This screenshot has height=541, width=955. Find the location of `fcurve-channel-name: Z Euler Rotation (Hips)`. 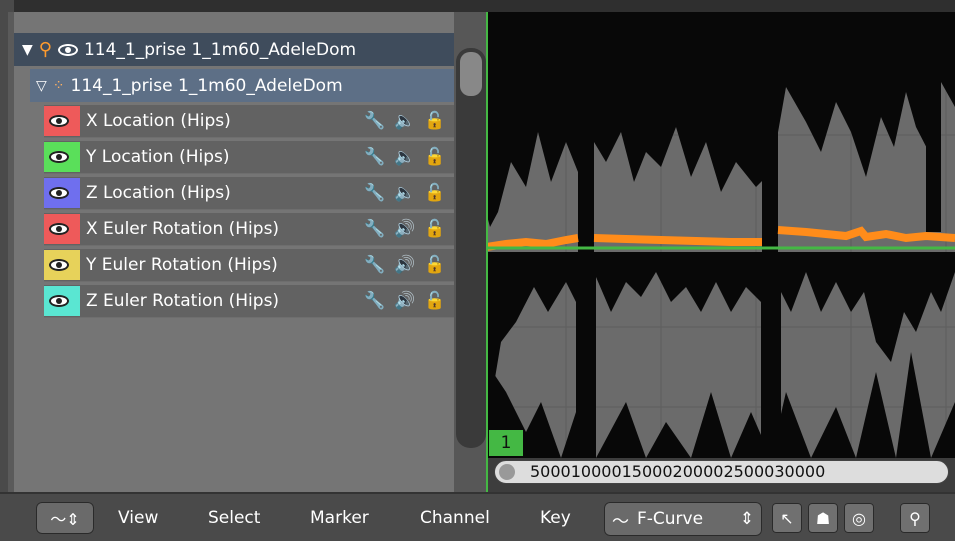

fcurve-channel-name: Z Euler Rotation (Hips) is located at coordinates (183, 301).